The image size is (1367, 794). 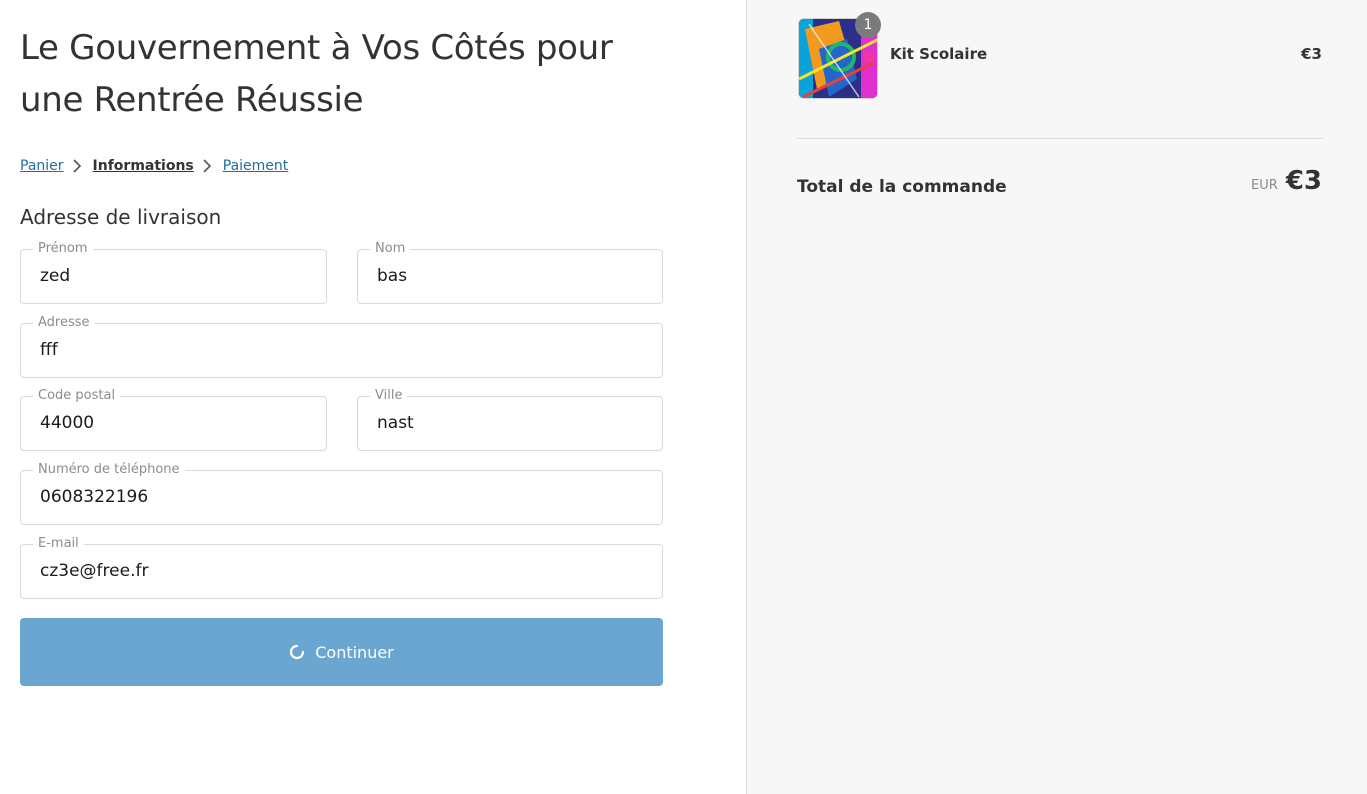 I want to click on order-total-label: Total de la commande, so click(x=902, y=187).